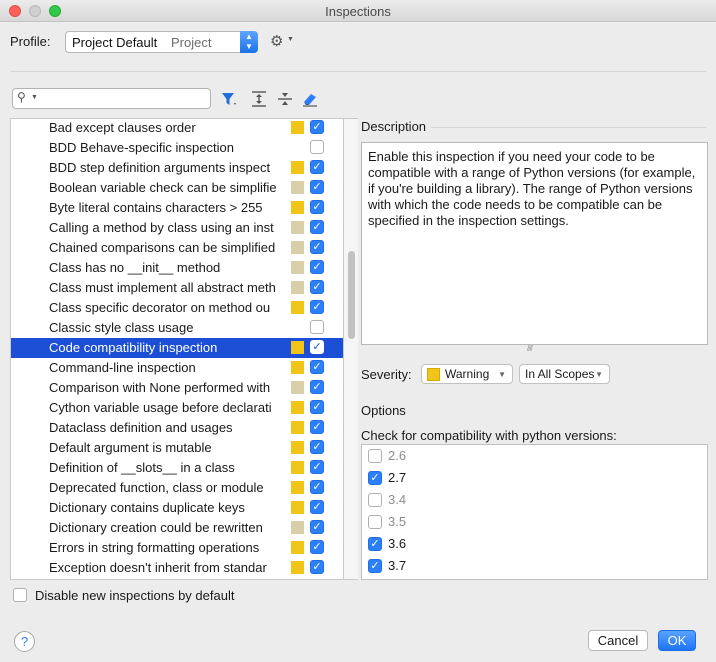  I want to click on python-version-option: 3.5, so click(532, 522).